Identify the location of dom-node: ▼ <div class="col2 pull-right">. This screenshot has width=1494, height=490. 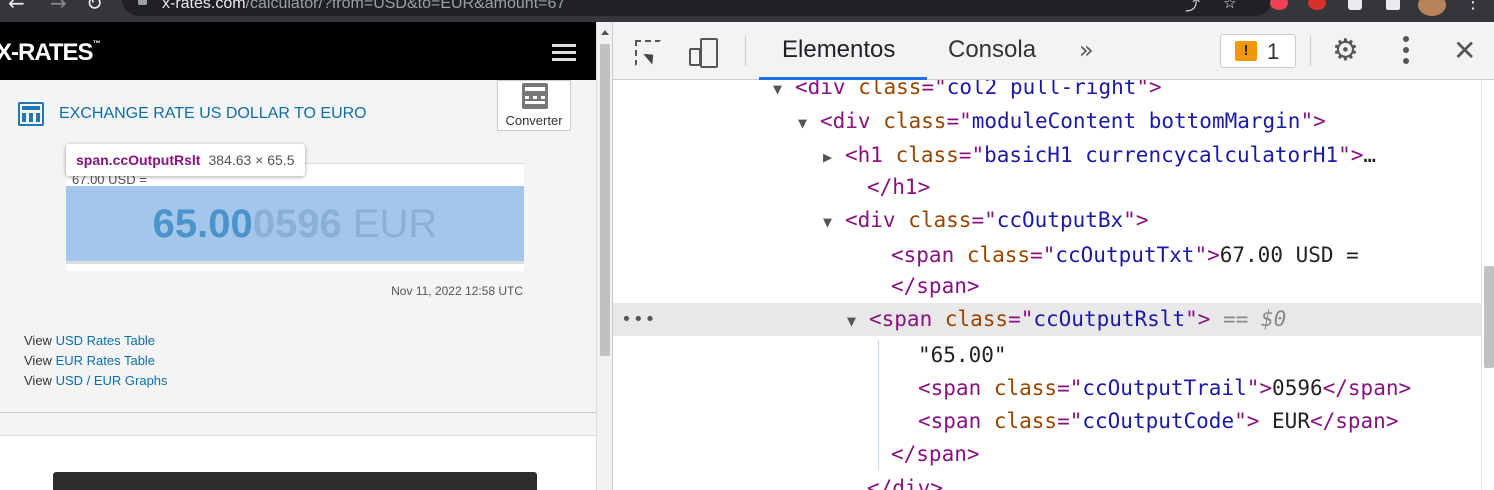
(1047, 92).